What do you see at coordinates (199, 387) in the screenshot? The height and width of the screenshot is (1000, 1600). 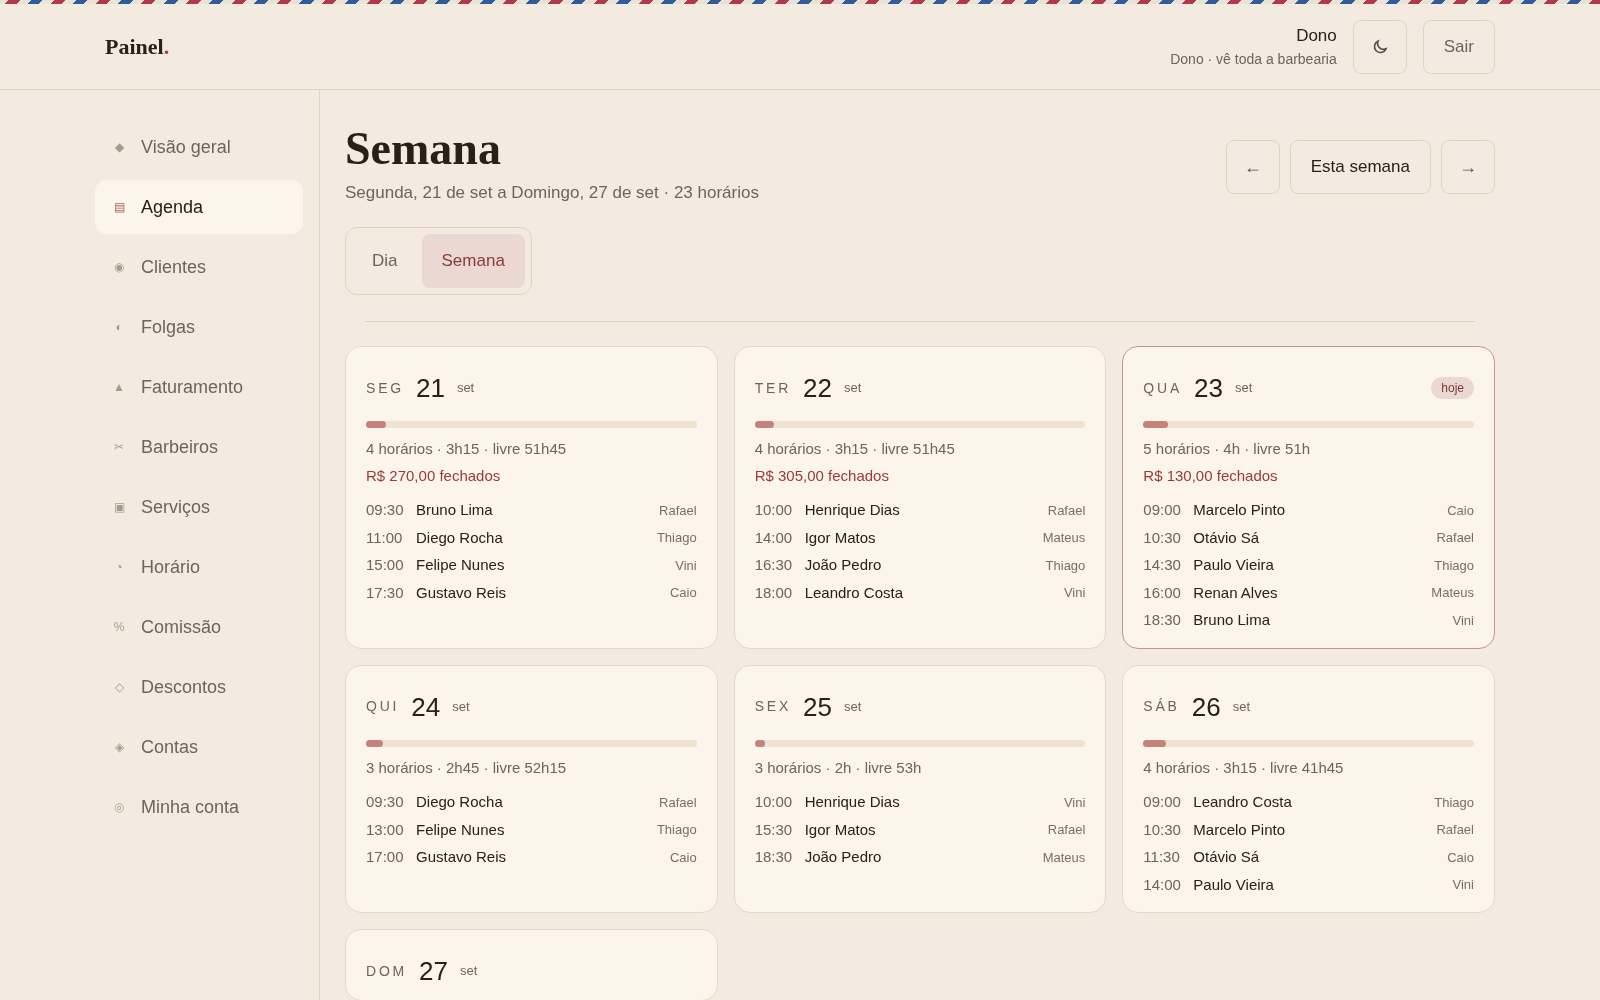 I see `sidebar-item: ▲ Faturamento` at bounding box center [199, 387].